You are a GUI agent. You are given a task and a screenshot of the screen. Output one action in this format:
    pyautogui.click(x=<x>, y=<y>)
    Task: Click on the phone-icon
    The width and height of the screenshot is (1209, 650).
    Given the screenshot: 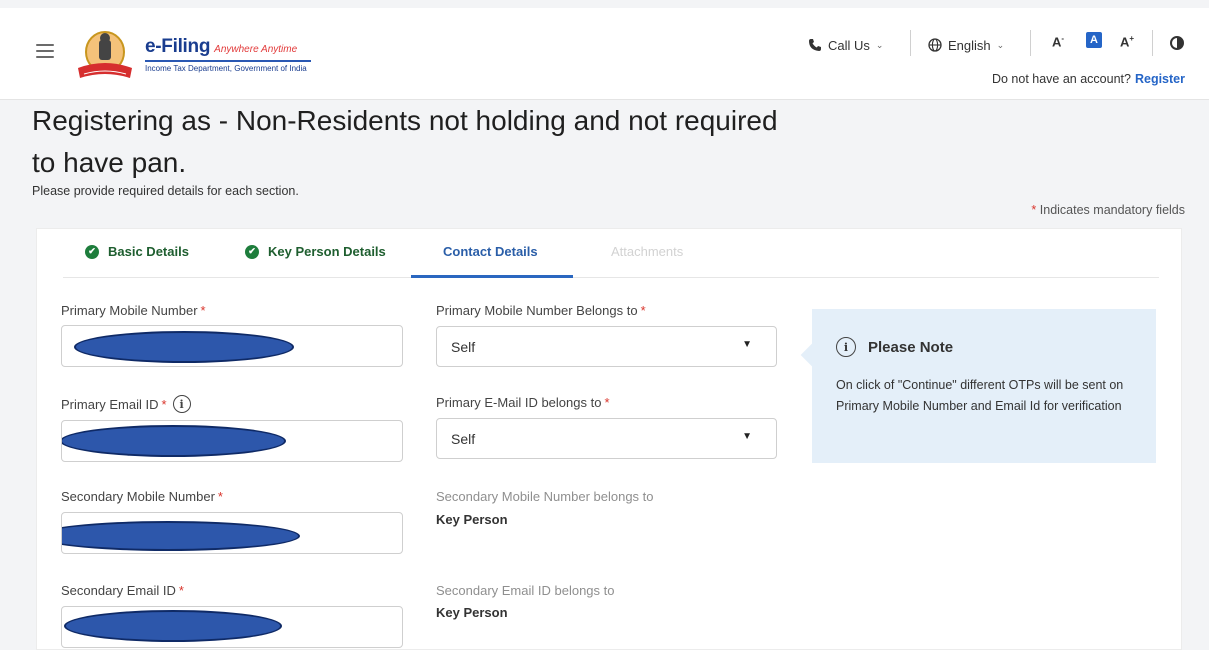 What is the action you would take?
    pyautogui.click(x=815, y=45)
    